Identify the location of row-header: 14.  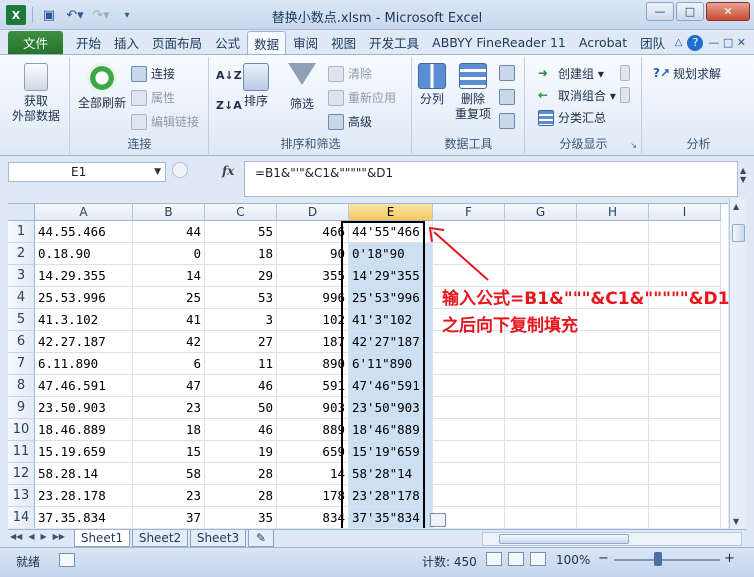
(21, 517).